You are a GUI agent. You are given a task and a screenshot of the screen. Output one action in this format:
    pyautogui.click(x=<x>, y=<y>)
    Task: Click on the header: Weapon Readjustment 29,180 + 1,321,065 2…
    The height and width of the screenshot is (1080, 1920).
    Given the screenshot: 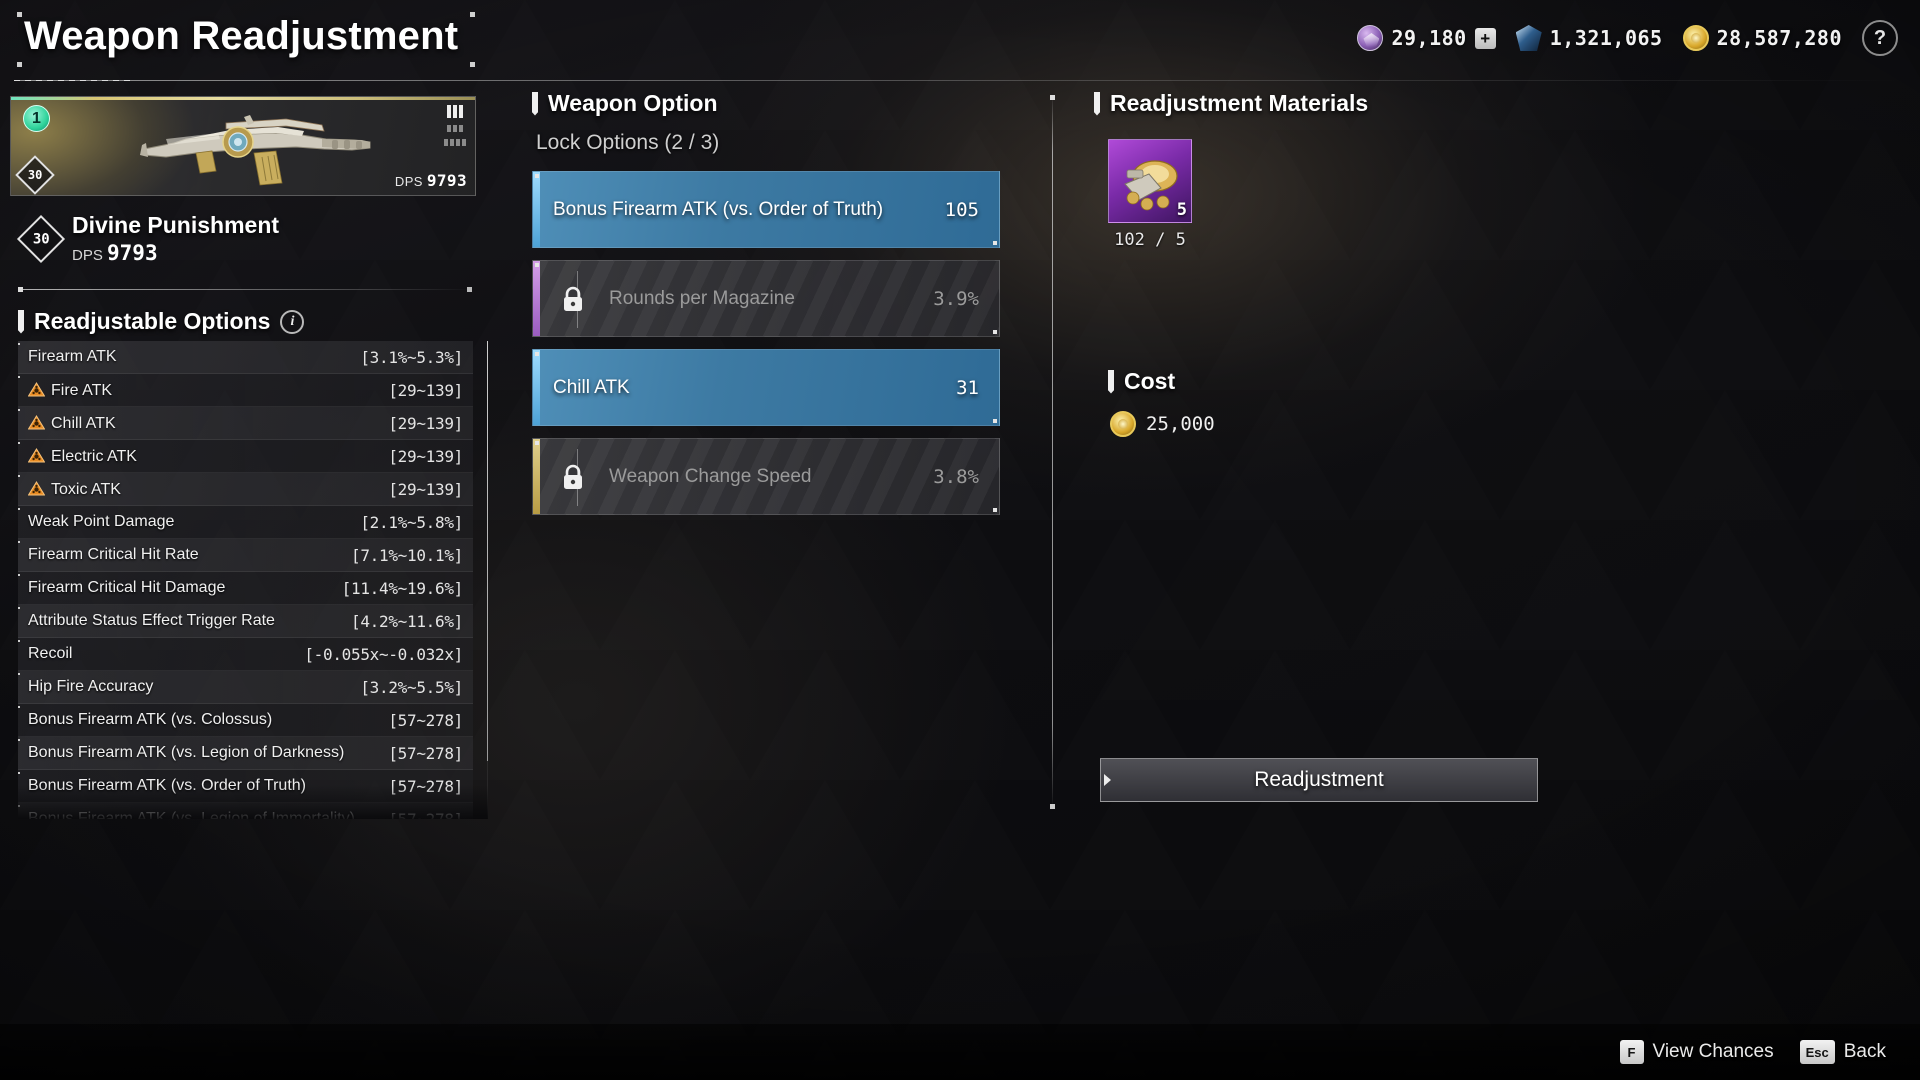 What is the action you would take?
    pyautogui.click(x=960, y=43)
    